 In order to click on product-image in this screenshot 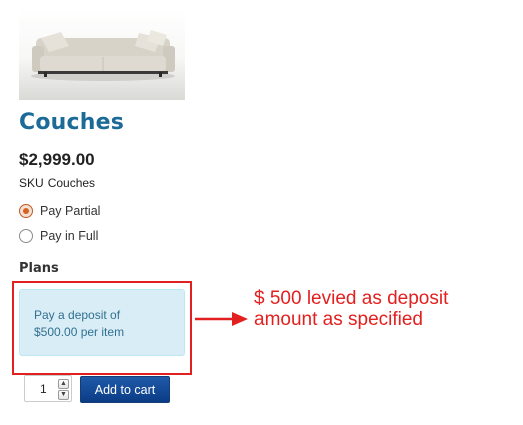, I will do `click(102, 54)`.